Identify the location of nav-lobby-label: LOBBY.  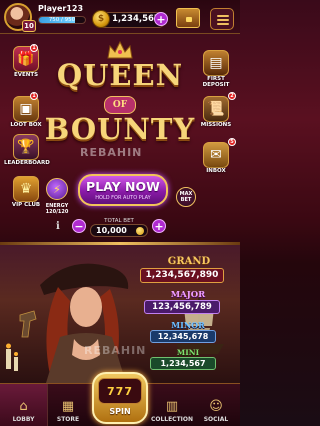
(23, 419).